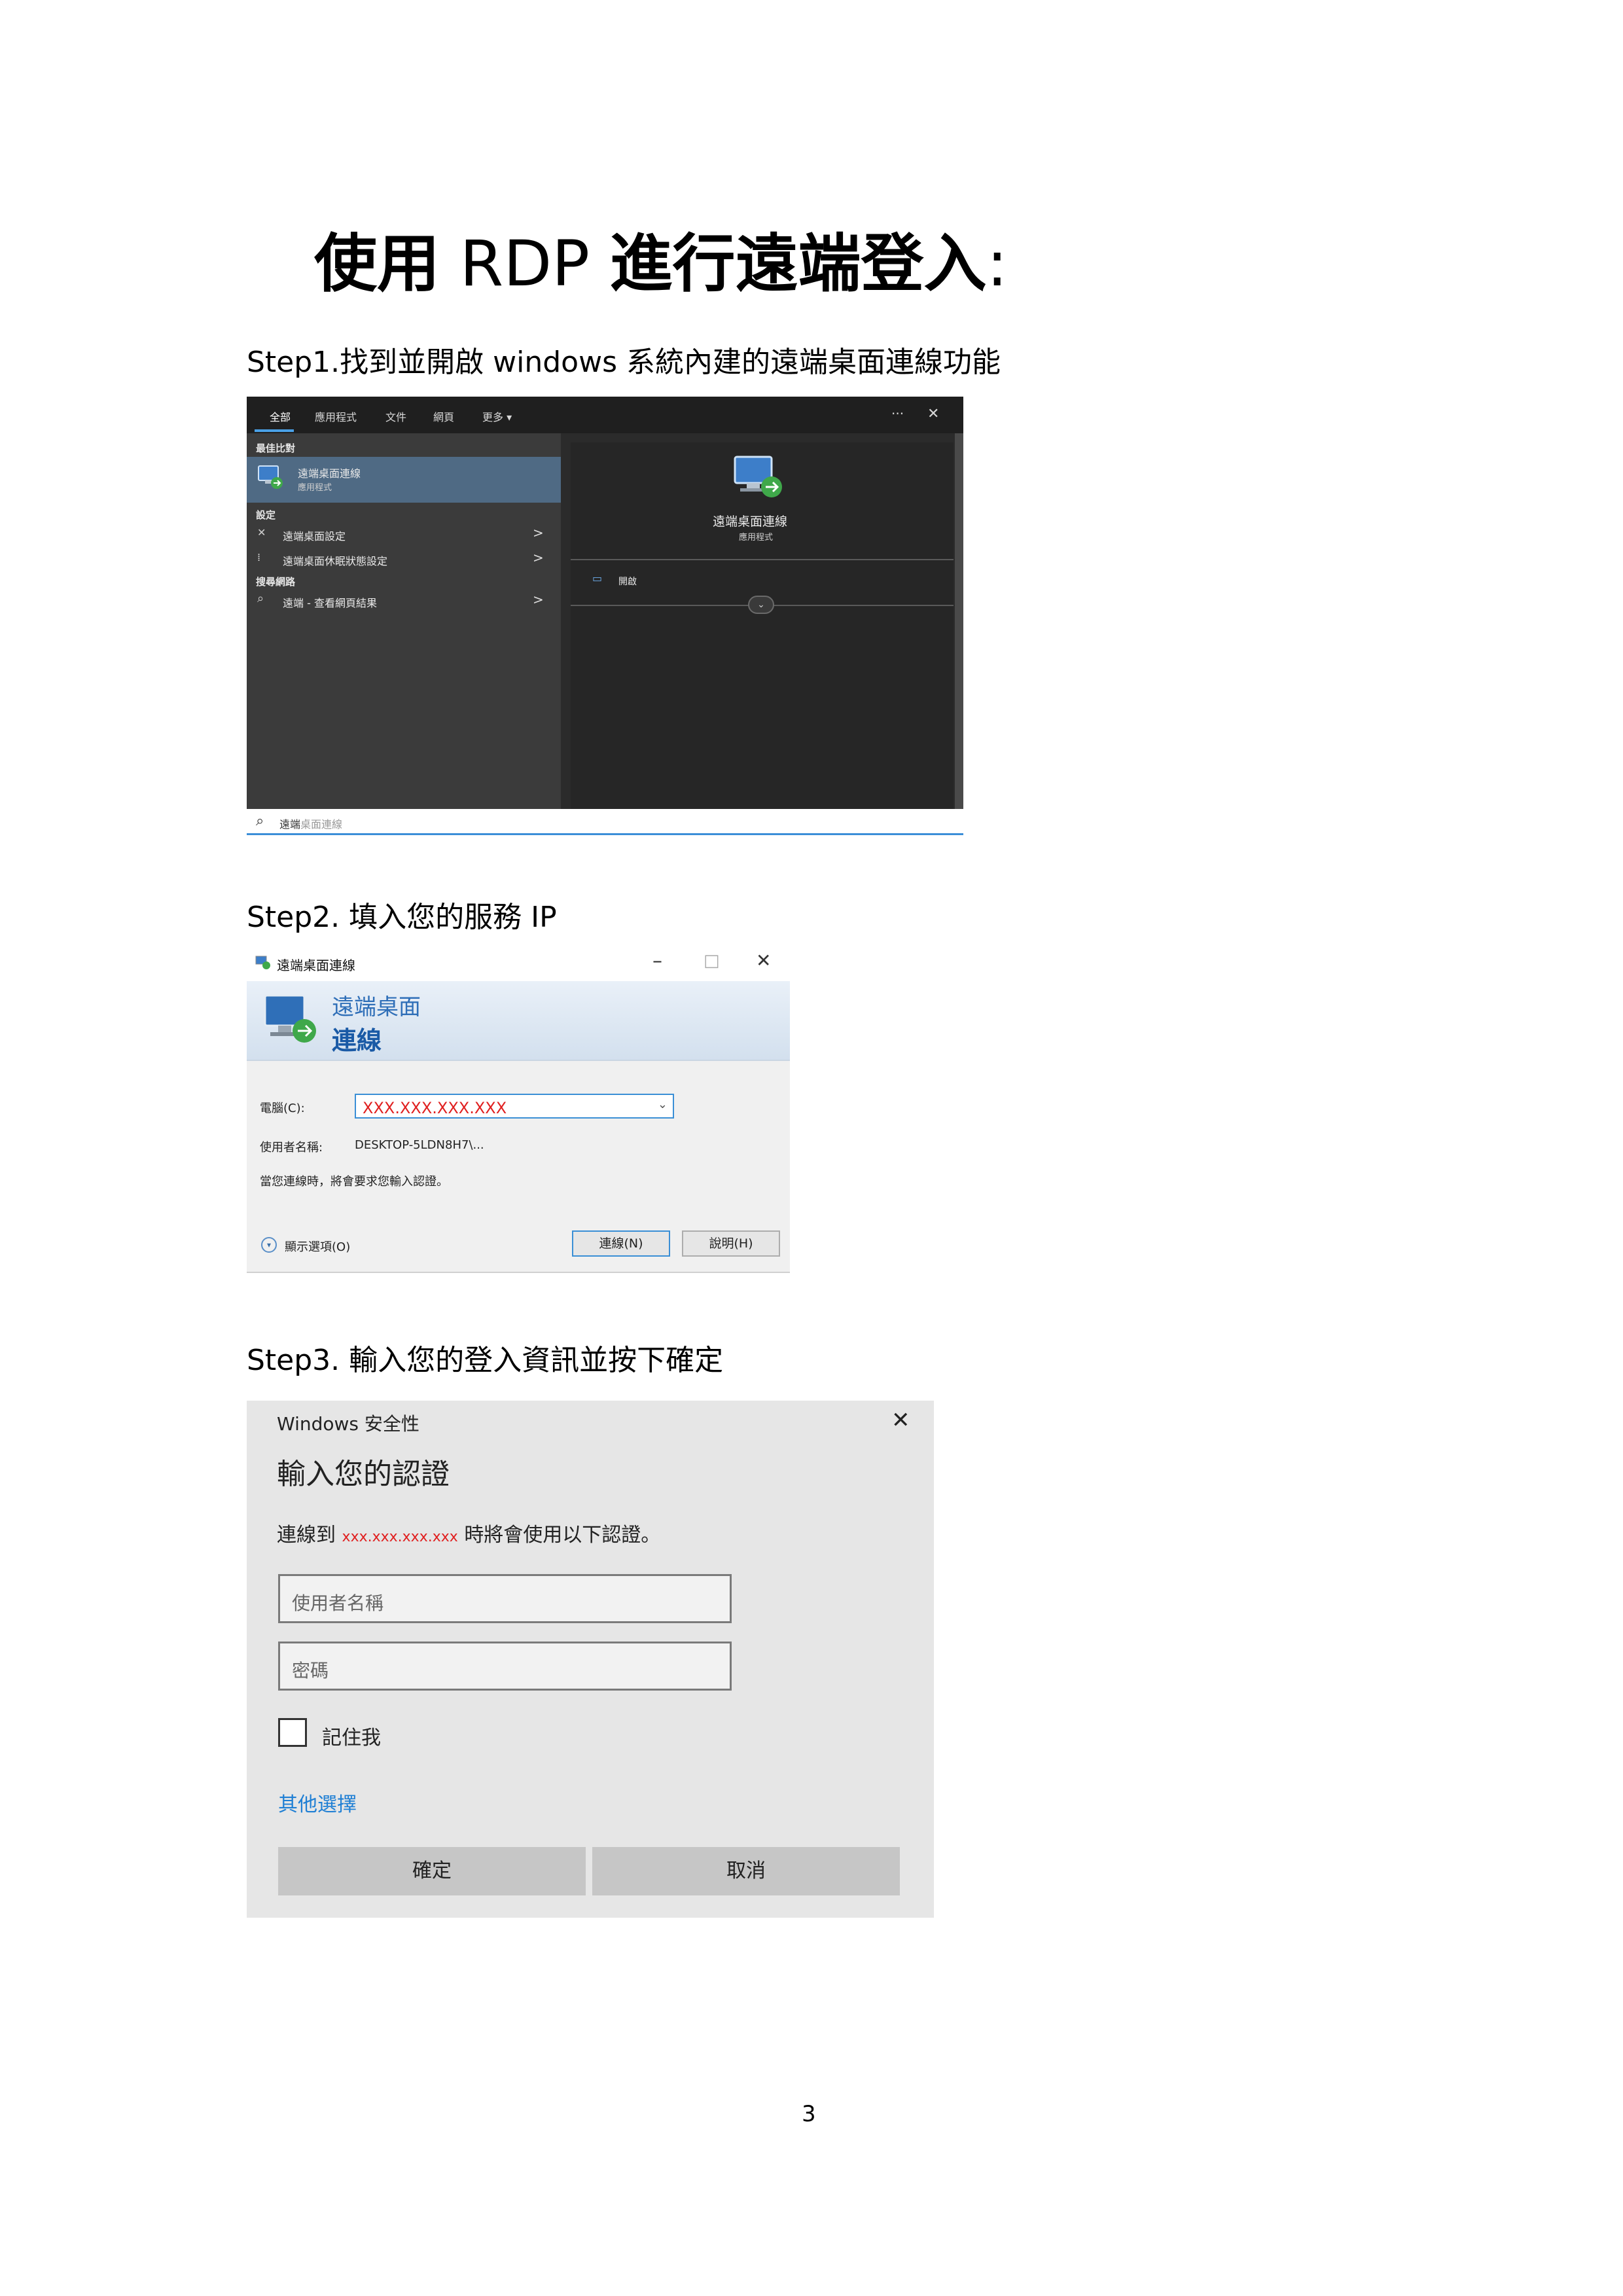  Describe the element at coordinates (395, 416) in the screenshot. I see `tab-documents: 文件` at that location.